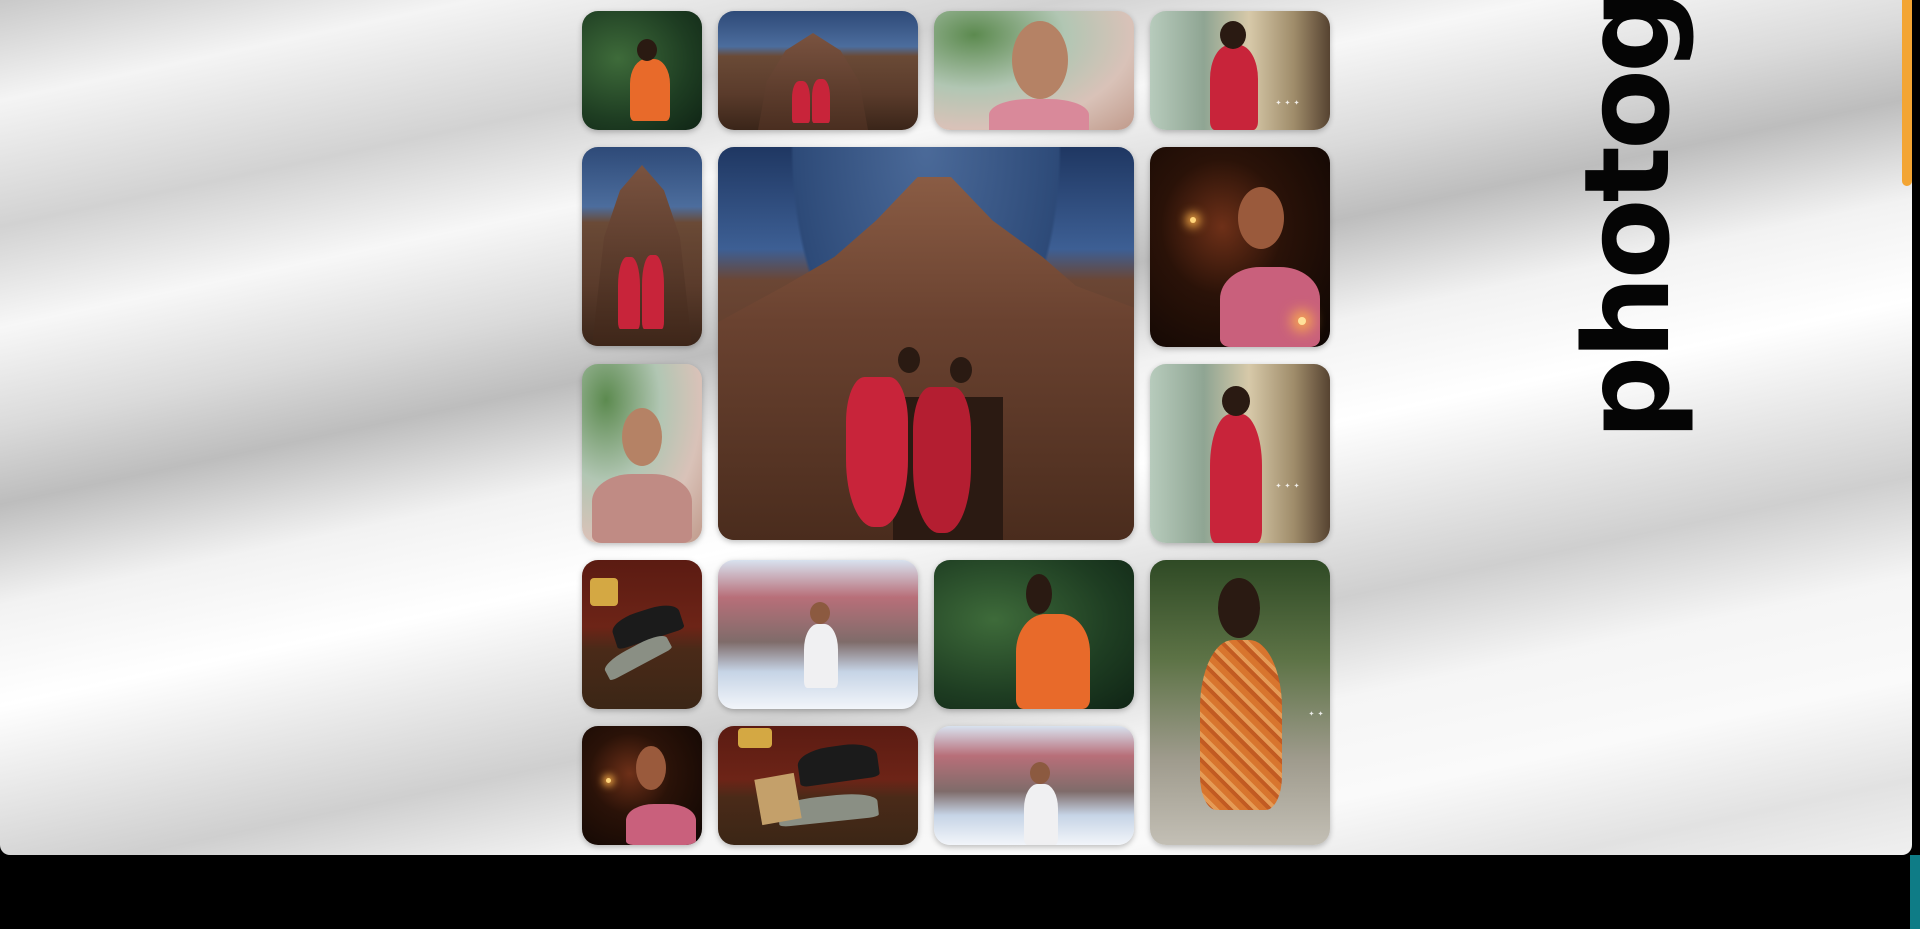 This screenshot has height=929, width=1920. What do you see at coordinates (1627, 220) in the screenshot?
I see `vertical-heading: photogr` at bounding box center [1627, 220].